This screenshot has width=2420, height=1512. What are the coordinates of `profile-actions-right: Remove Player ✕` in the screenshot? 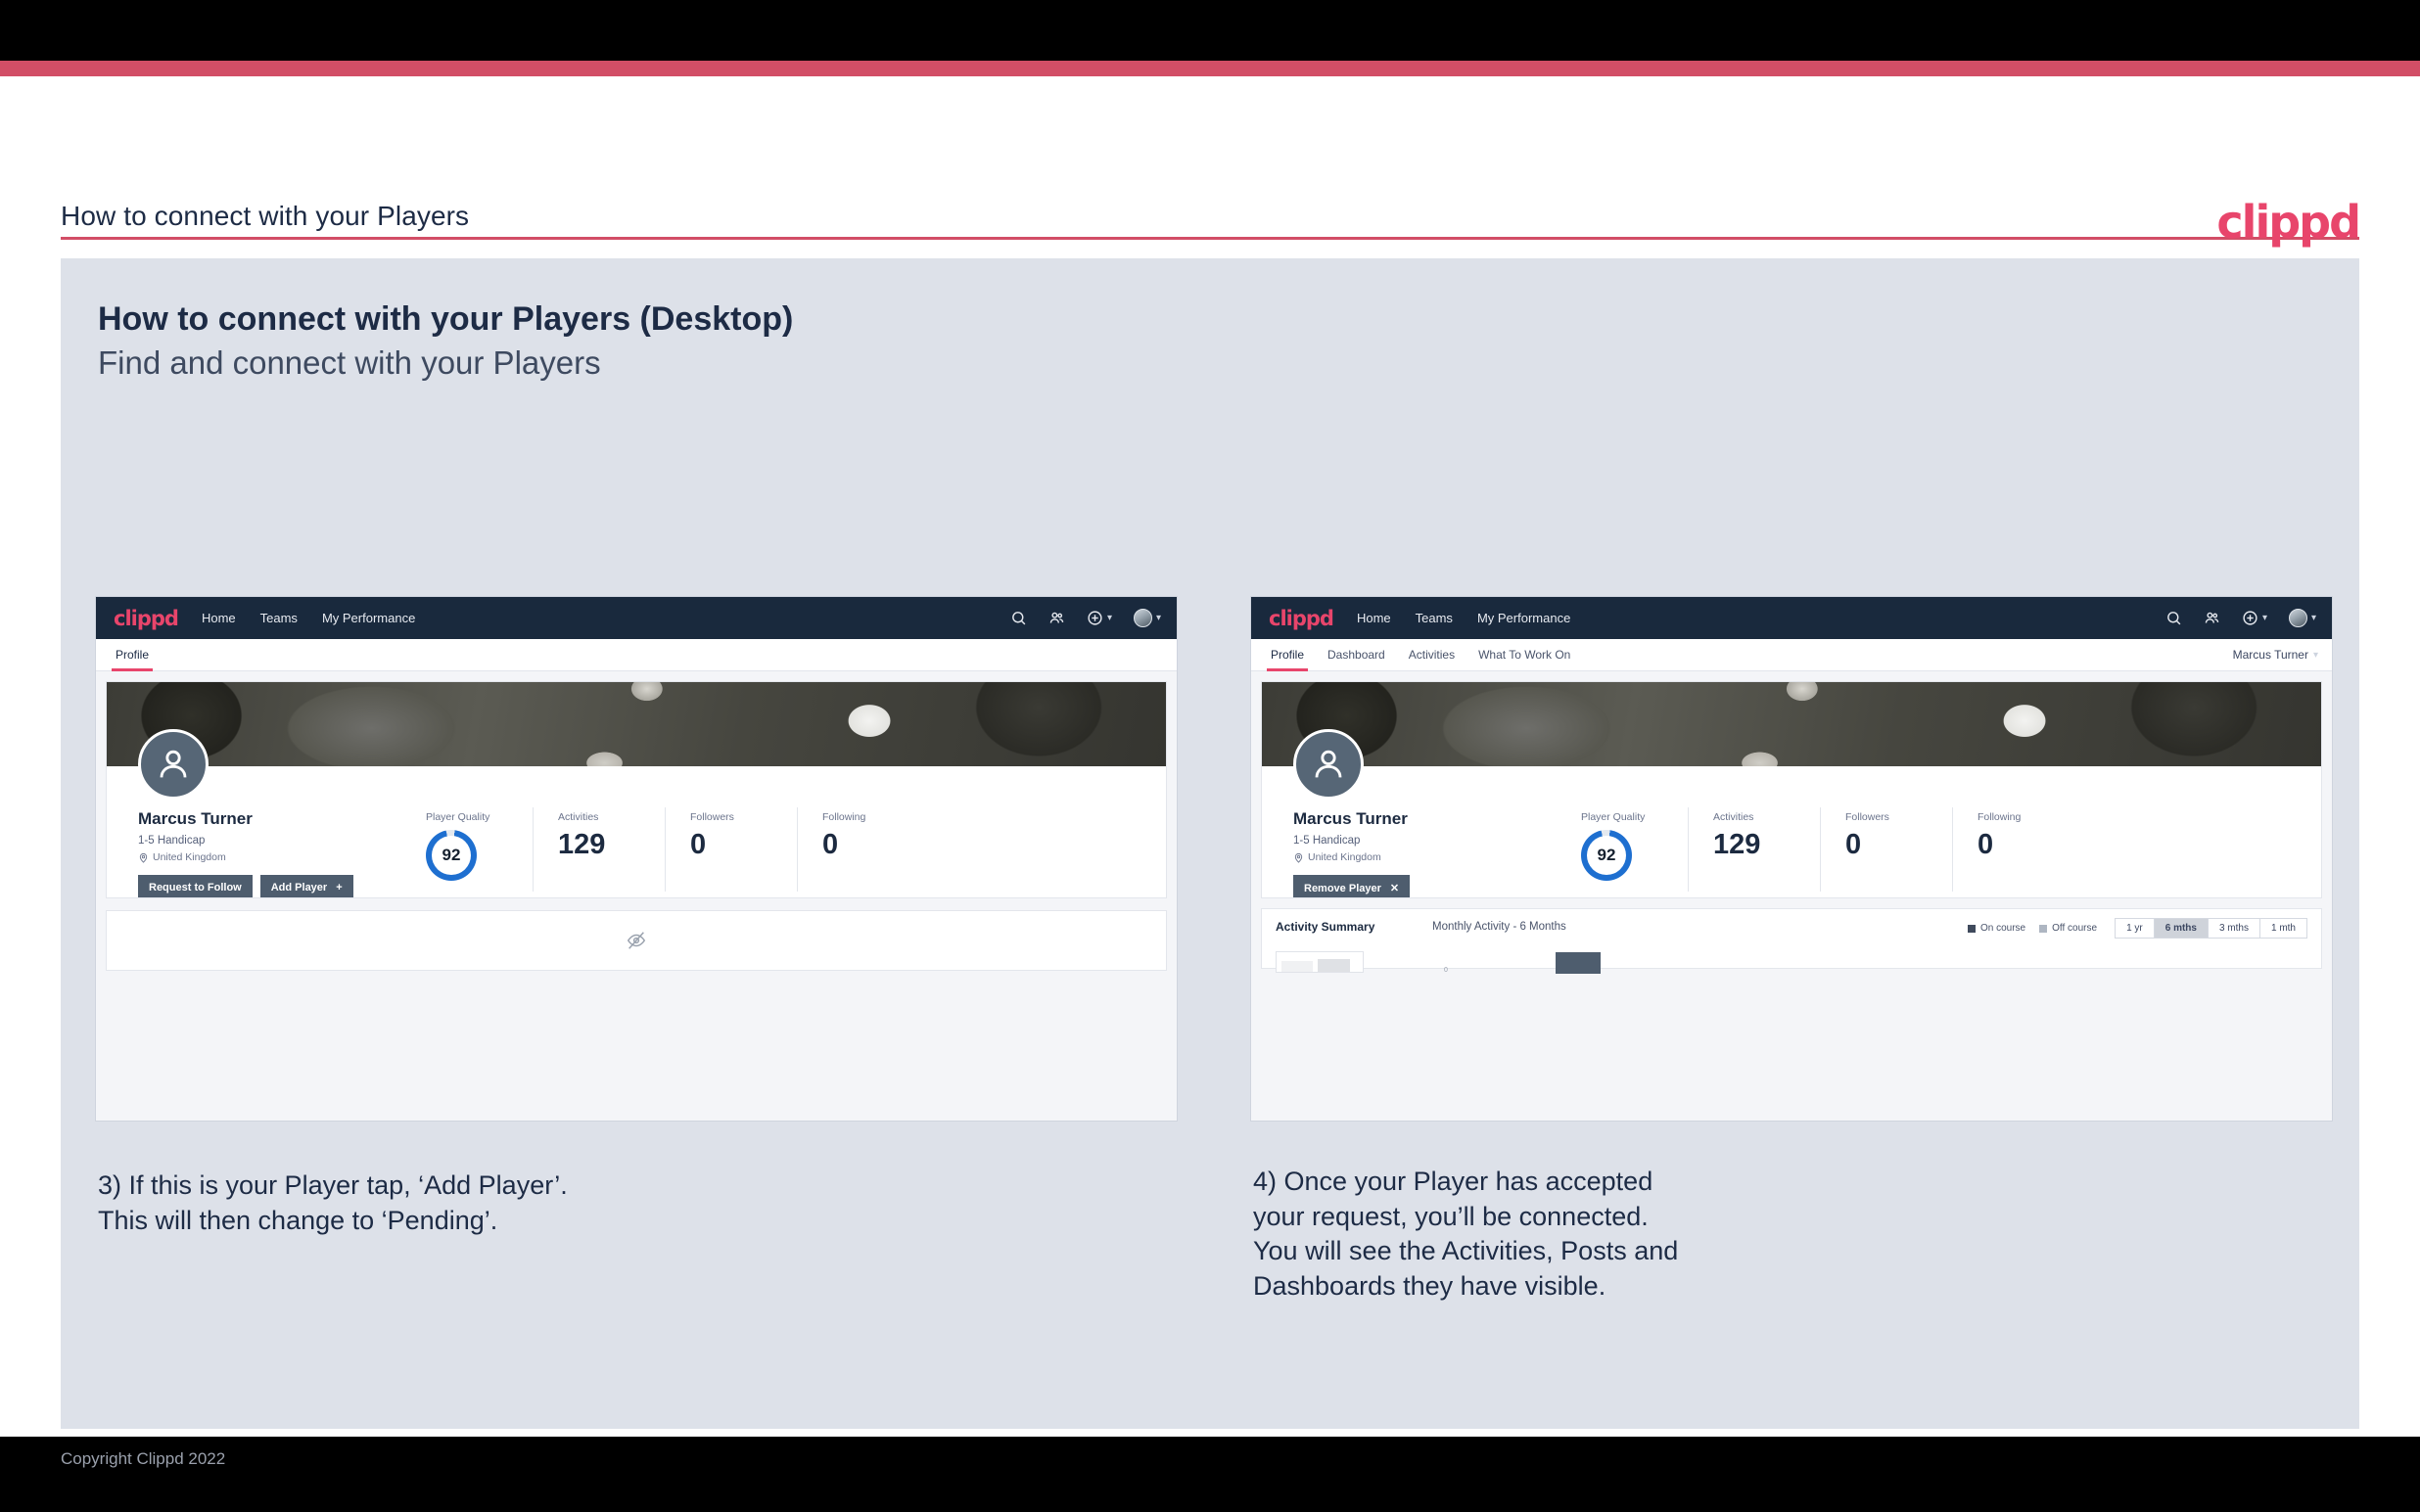 It's located at (1424, 886).